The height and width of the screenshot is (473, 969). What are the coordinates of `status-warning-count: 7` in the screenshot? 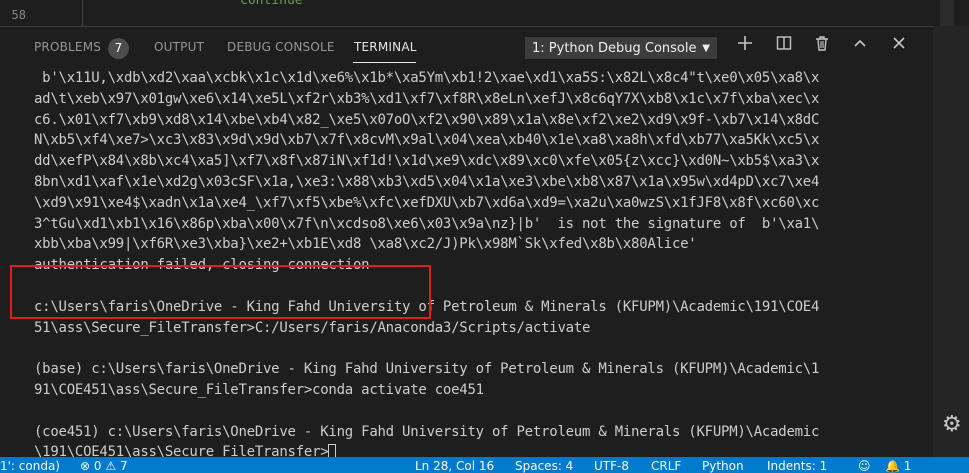 It's located at (123, 466).